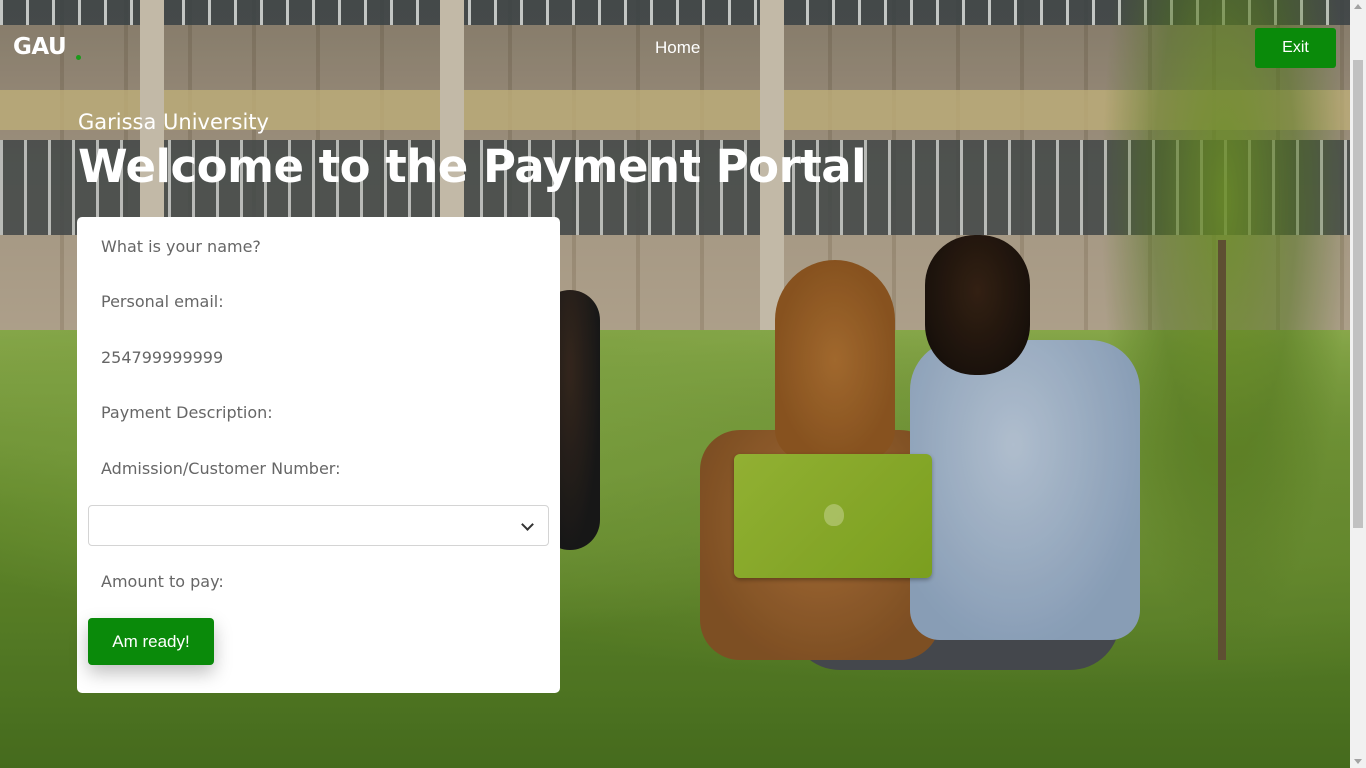 The image size is (1366, 768). I want to click on chevron-down-icon, so click(527, 524).